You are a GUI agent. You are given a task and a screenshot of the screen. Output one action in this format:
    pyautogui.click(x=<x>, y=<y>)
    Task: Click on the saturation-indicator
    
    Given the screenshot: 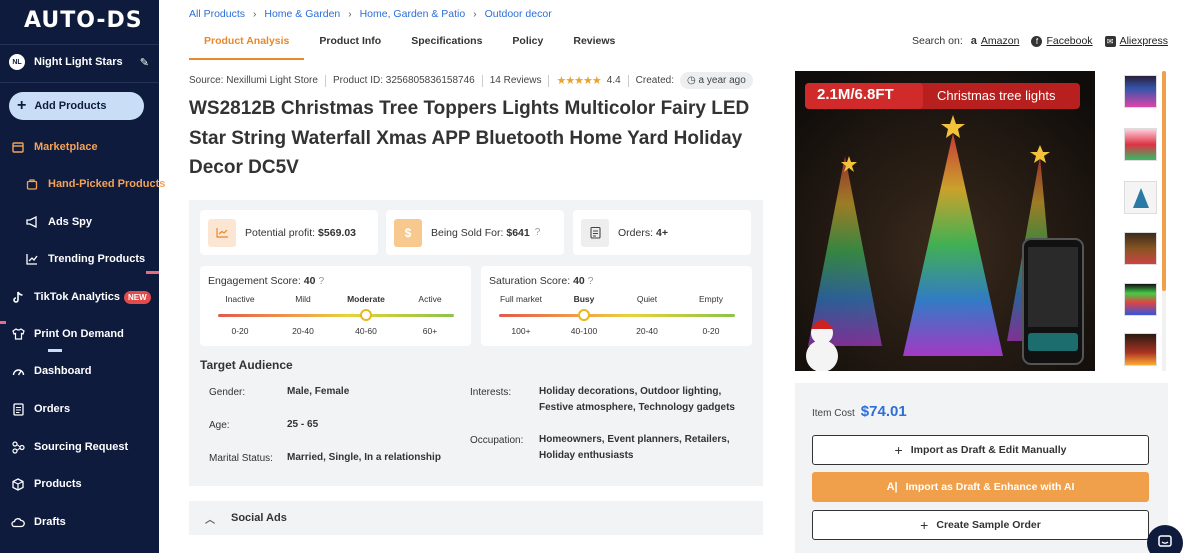 What is the action you would take?
    pyautogui.click(x=584, y=315)
    